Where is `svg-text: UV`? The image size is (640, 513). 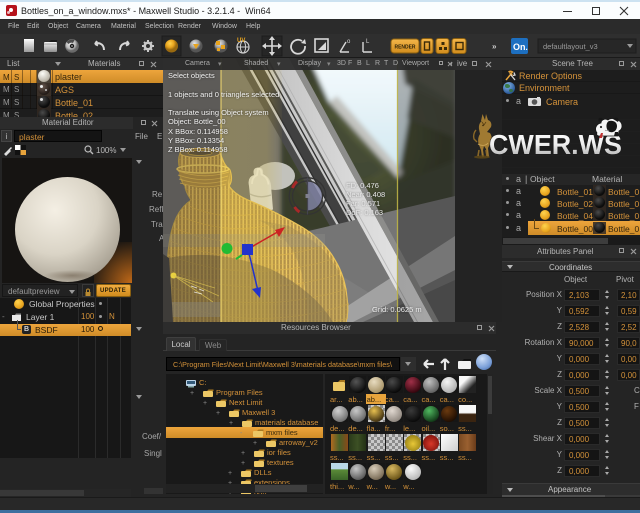 svg-text: UV is located at coordinates (241, 41).